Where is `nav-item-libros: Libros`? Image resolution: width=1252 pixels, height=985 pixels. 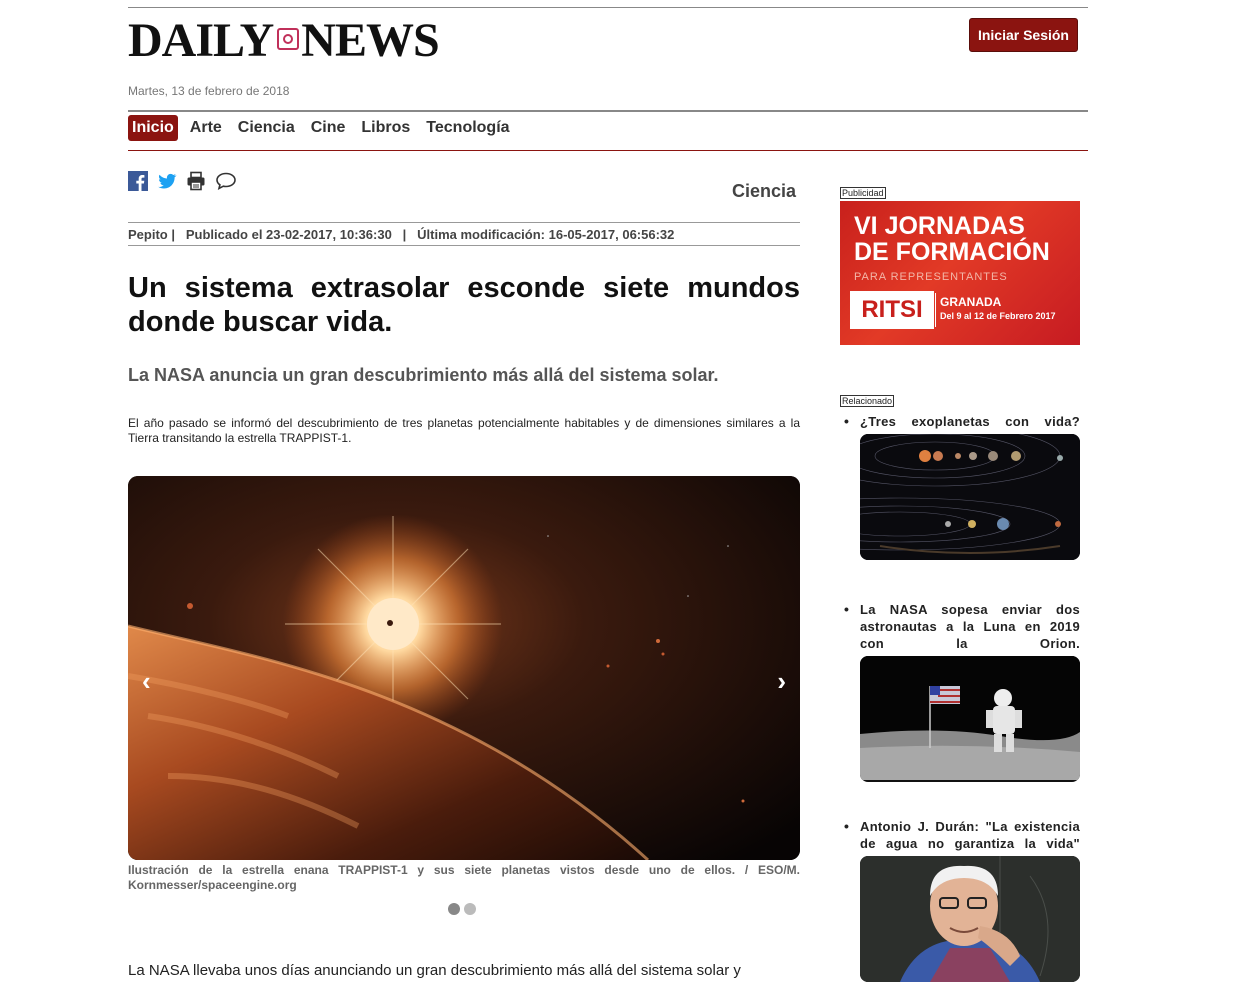 nav-item-libros: Libros is located at coordinates (385, 128).